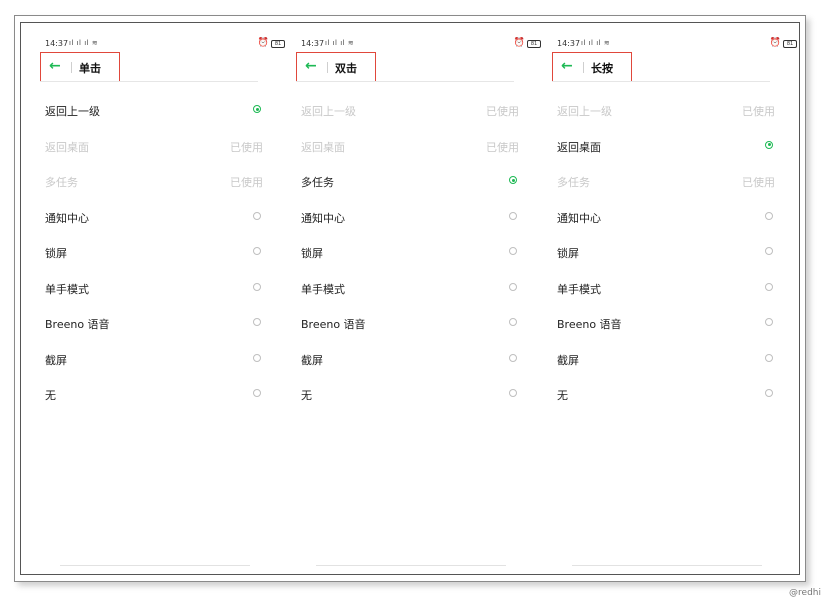 Image resolution: width=823 pixels, height=600 pixels. What do you see at coordinates (154, 110) in the screenshot?
I see `list-item: 返回上一级` at bounding box center [154, 110].